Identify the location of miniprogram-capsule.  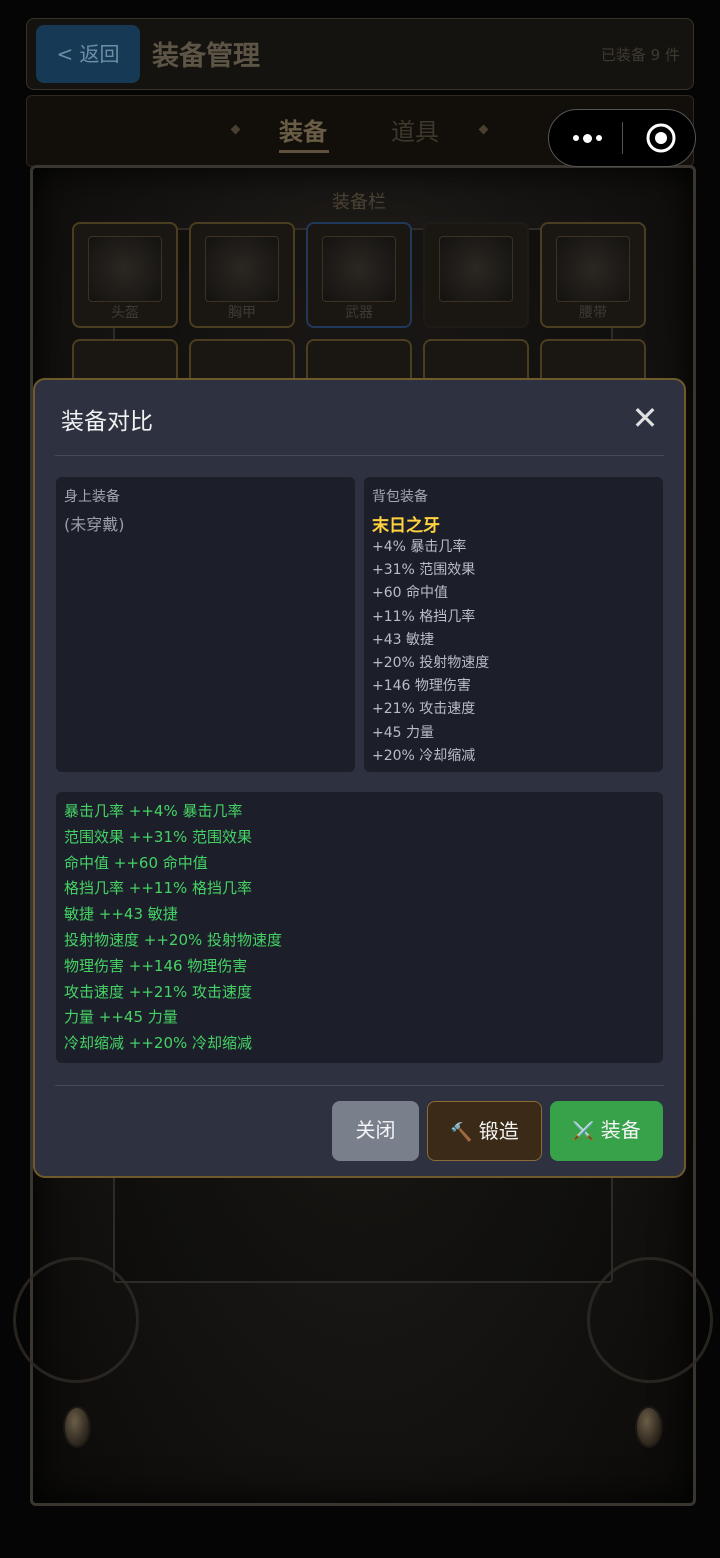
(622, 138).